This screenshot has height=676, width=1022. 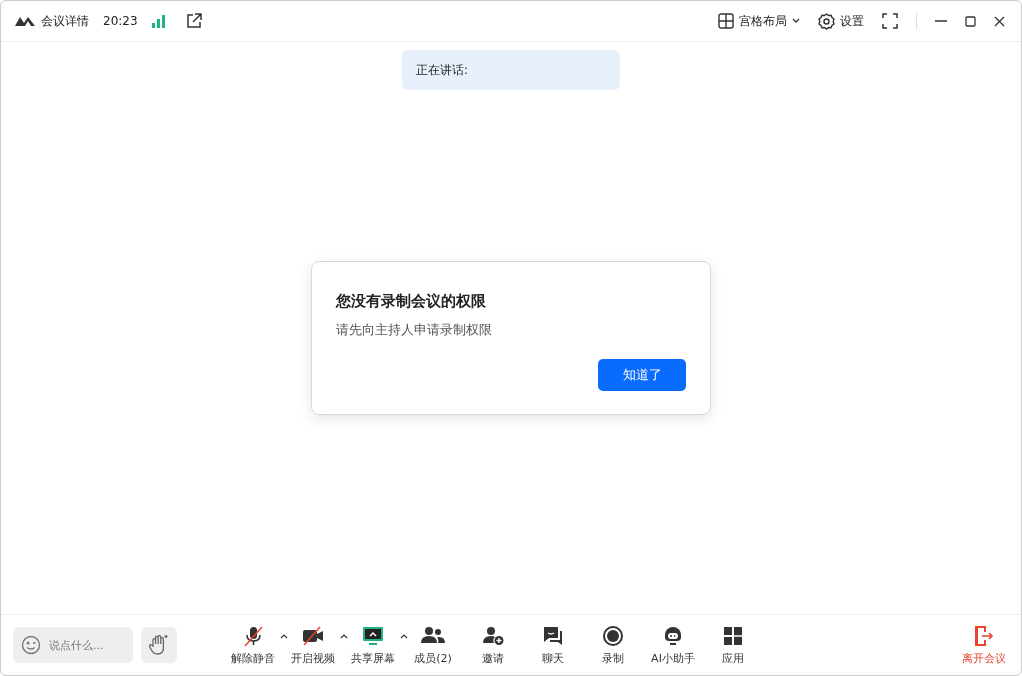 I want to click on toolbar-button: 共享屏幕, so click(x=373, y=645).